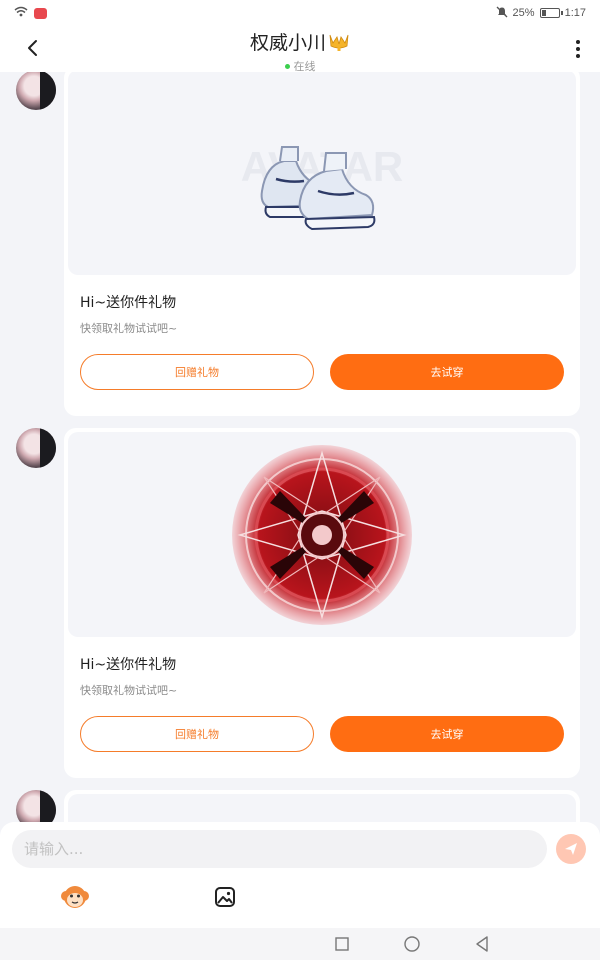 The width and height of the screenshot is (600, 960). What do you see at coordinates (40, 13) in the screenshot?
I see `app-notification-icon` at bounding box center [40, 13].